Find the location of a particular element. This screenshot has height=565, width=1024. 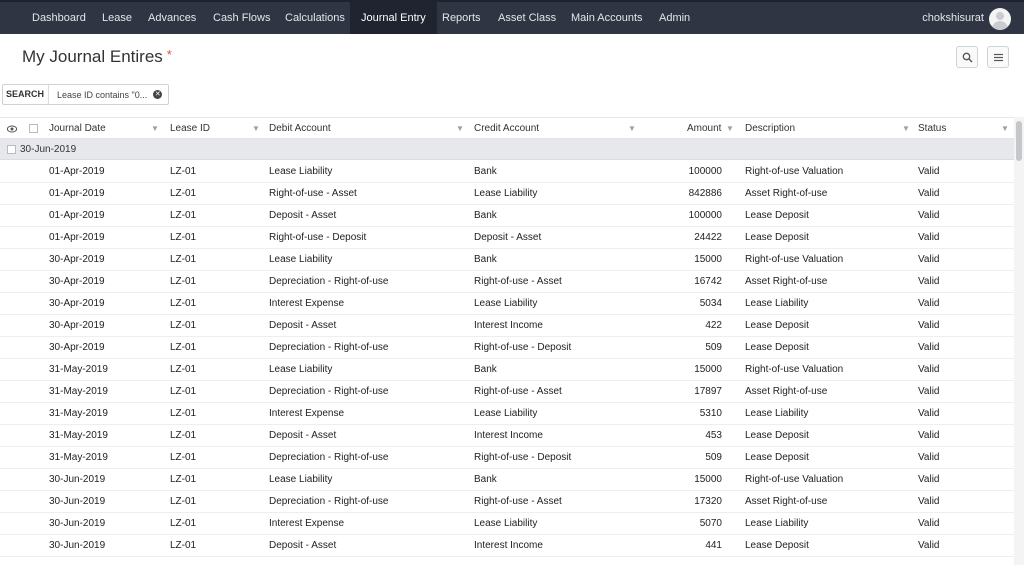

cell-amount: 5070 is located at coordinates (710, 523).